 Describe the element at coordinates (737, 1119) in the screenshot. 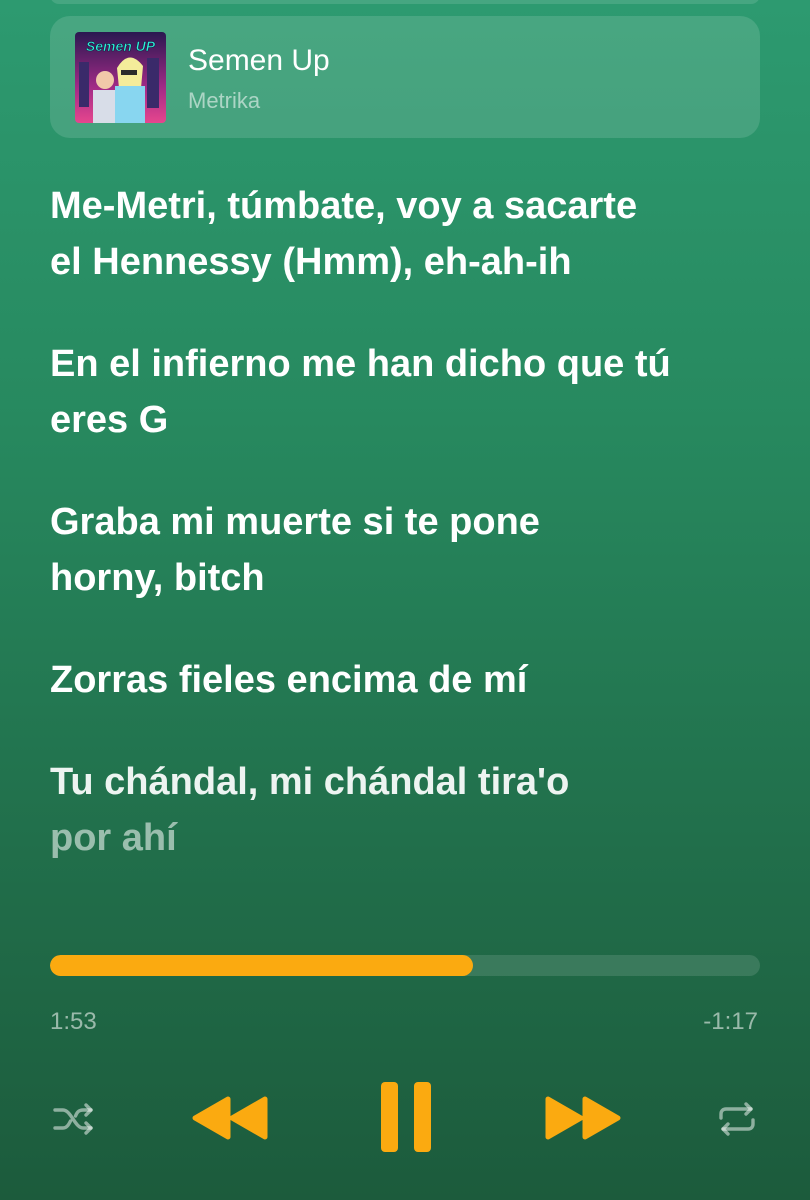

I see `repeat-icon` at that location.